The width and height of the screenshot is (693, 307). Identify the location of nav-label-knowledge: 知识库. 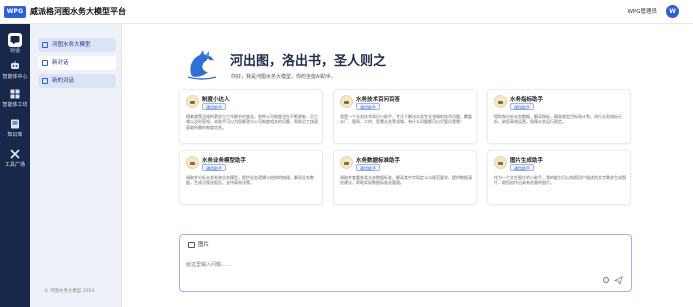
(15, 135).